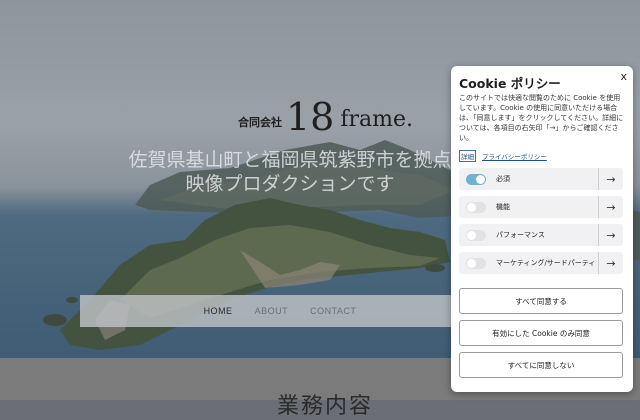 Image resolution: width=640 pixels, height=420 pixels. I want to click on main-navigation: HOME ABOUT CONTACT, so click(280, 311).